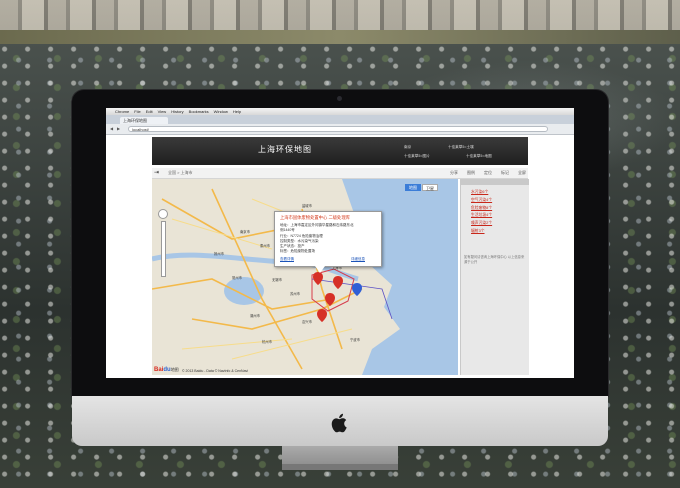  Describe the element at coordinates (500, 232) in the screenshot. I see `category-link: 辐射3个` at that location.